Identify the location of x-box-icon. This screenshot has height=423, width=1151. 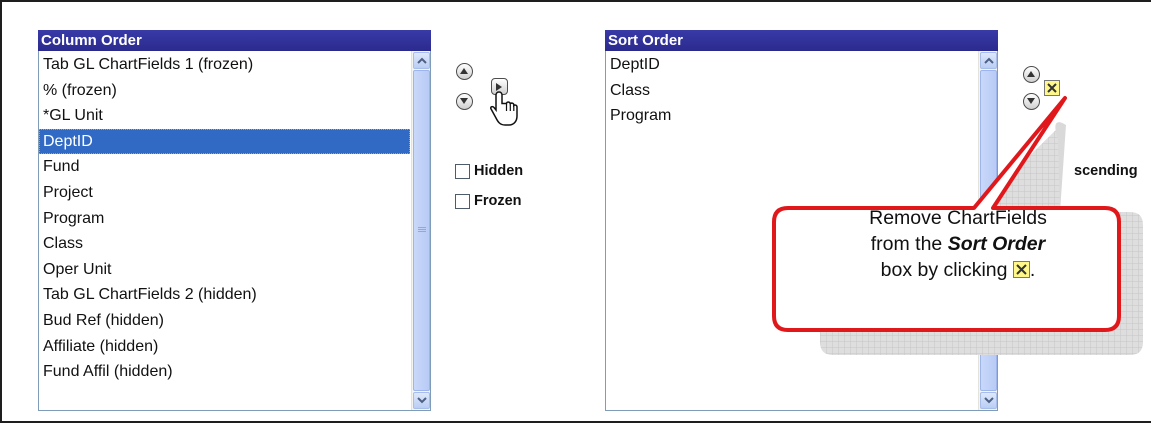
(1021, 269).